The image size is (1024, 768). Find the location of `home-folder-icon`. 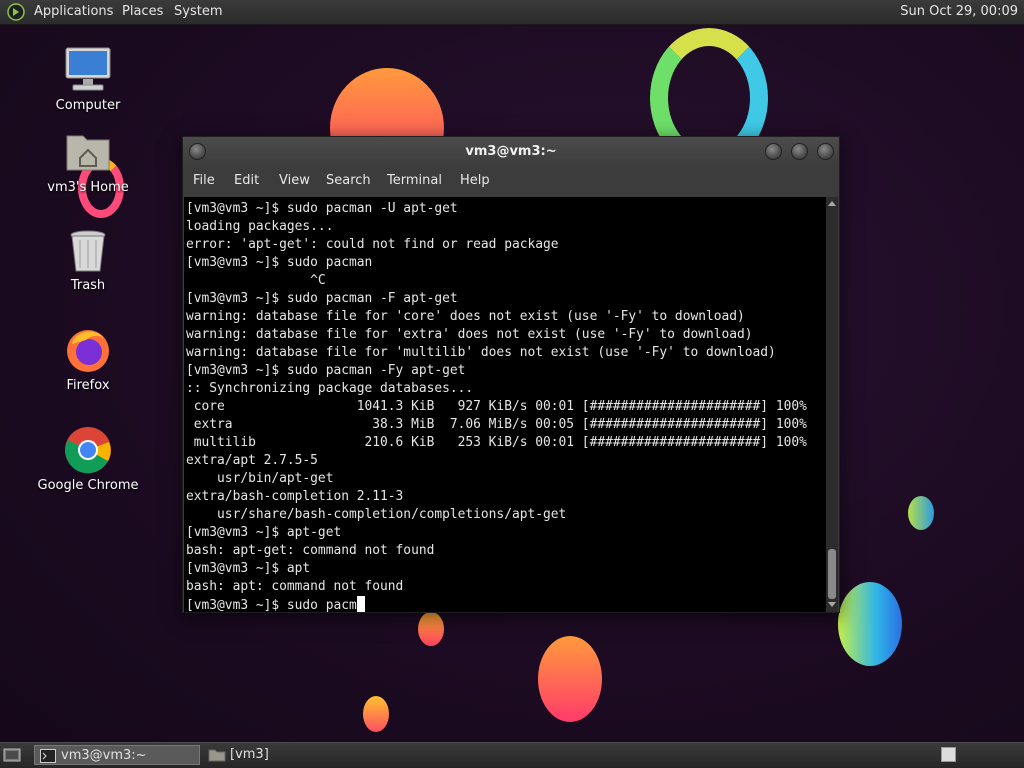

home-folder-icon is located at coordinates (88, 153).